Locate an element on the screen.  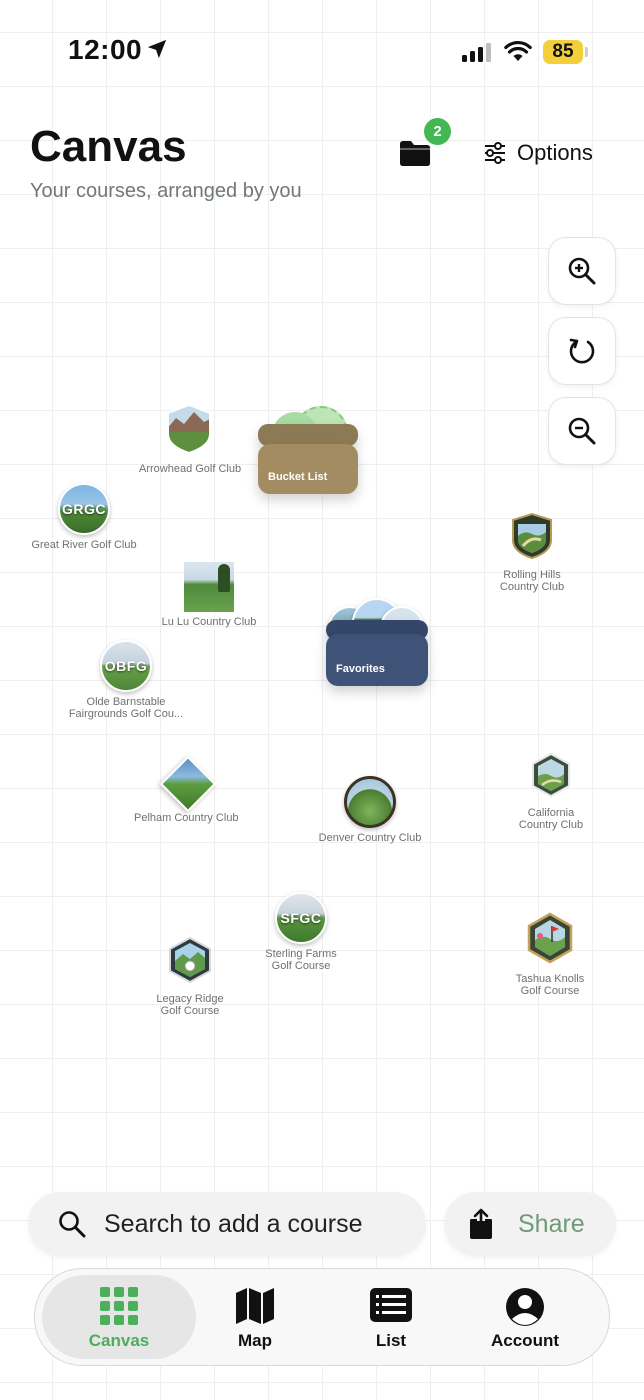
share-button: Share is located at coordinates (530, 1224).